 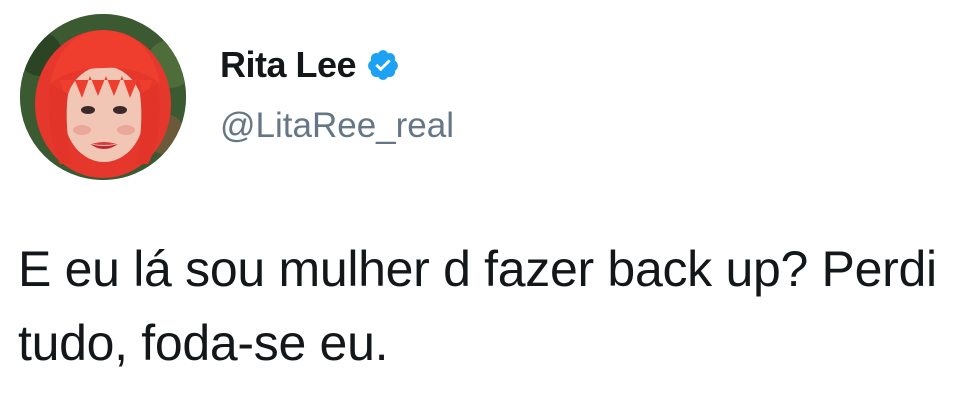 What do you see at coordinates (288, 65) in the screenshot?
I see `author-display-name: Rita Lee` at bounding box center [288, 65].